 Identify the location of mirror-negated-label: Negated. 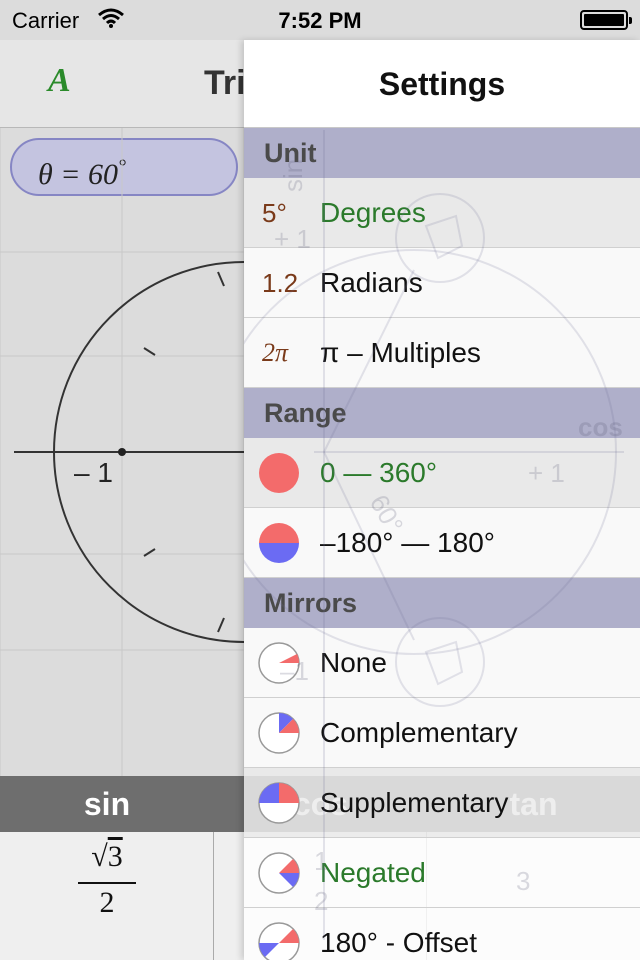
(373, 872).